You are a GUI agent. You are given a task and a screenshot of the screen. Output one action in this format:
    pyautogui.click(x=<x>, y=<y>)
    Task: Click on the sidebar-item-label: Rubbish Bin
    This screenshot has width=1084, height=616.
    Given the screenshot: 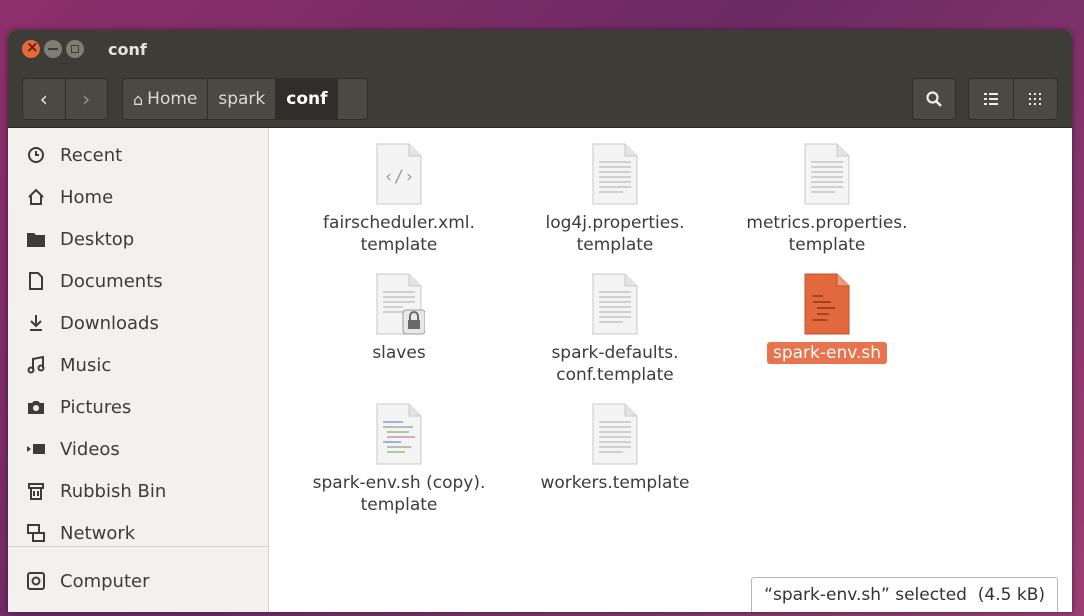 What is the action you would take?
    pyautogui.click(x=113, y=491)
    